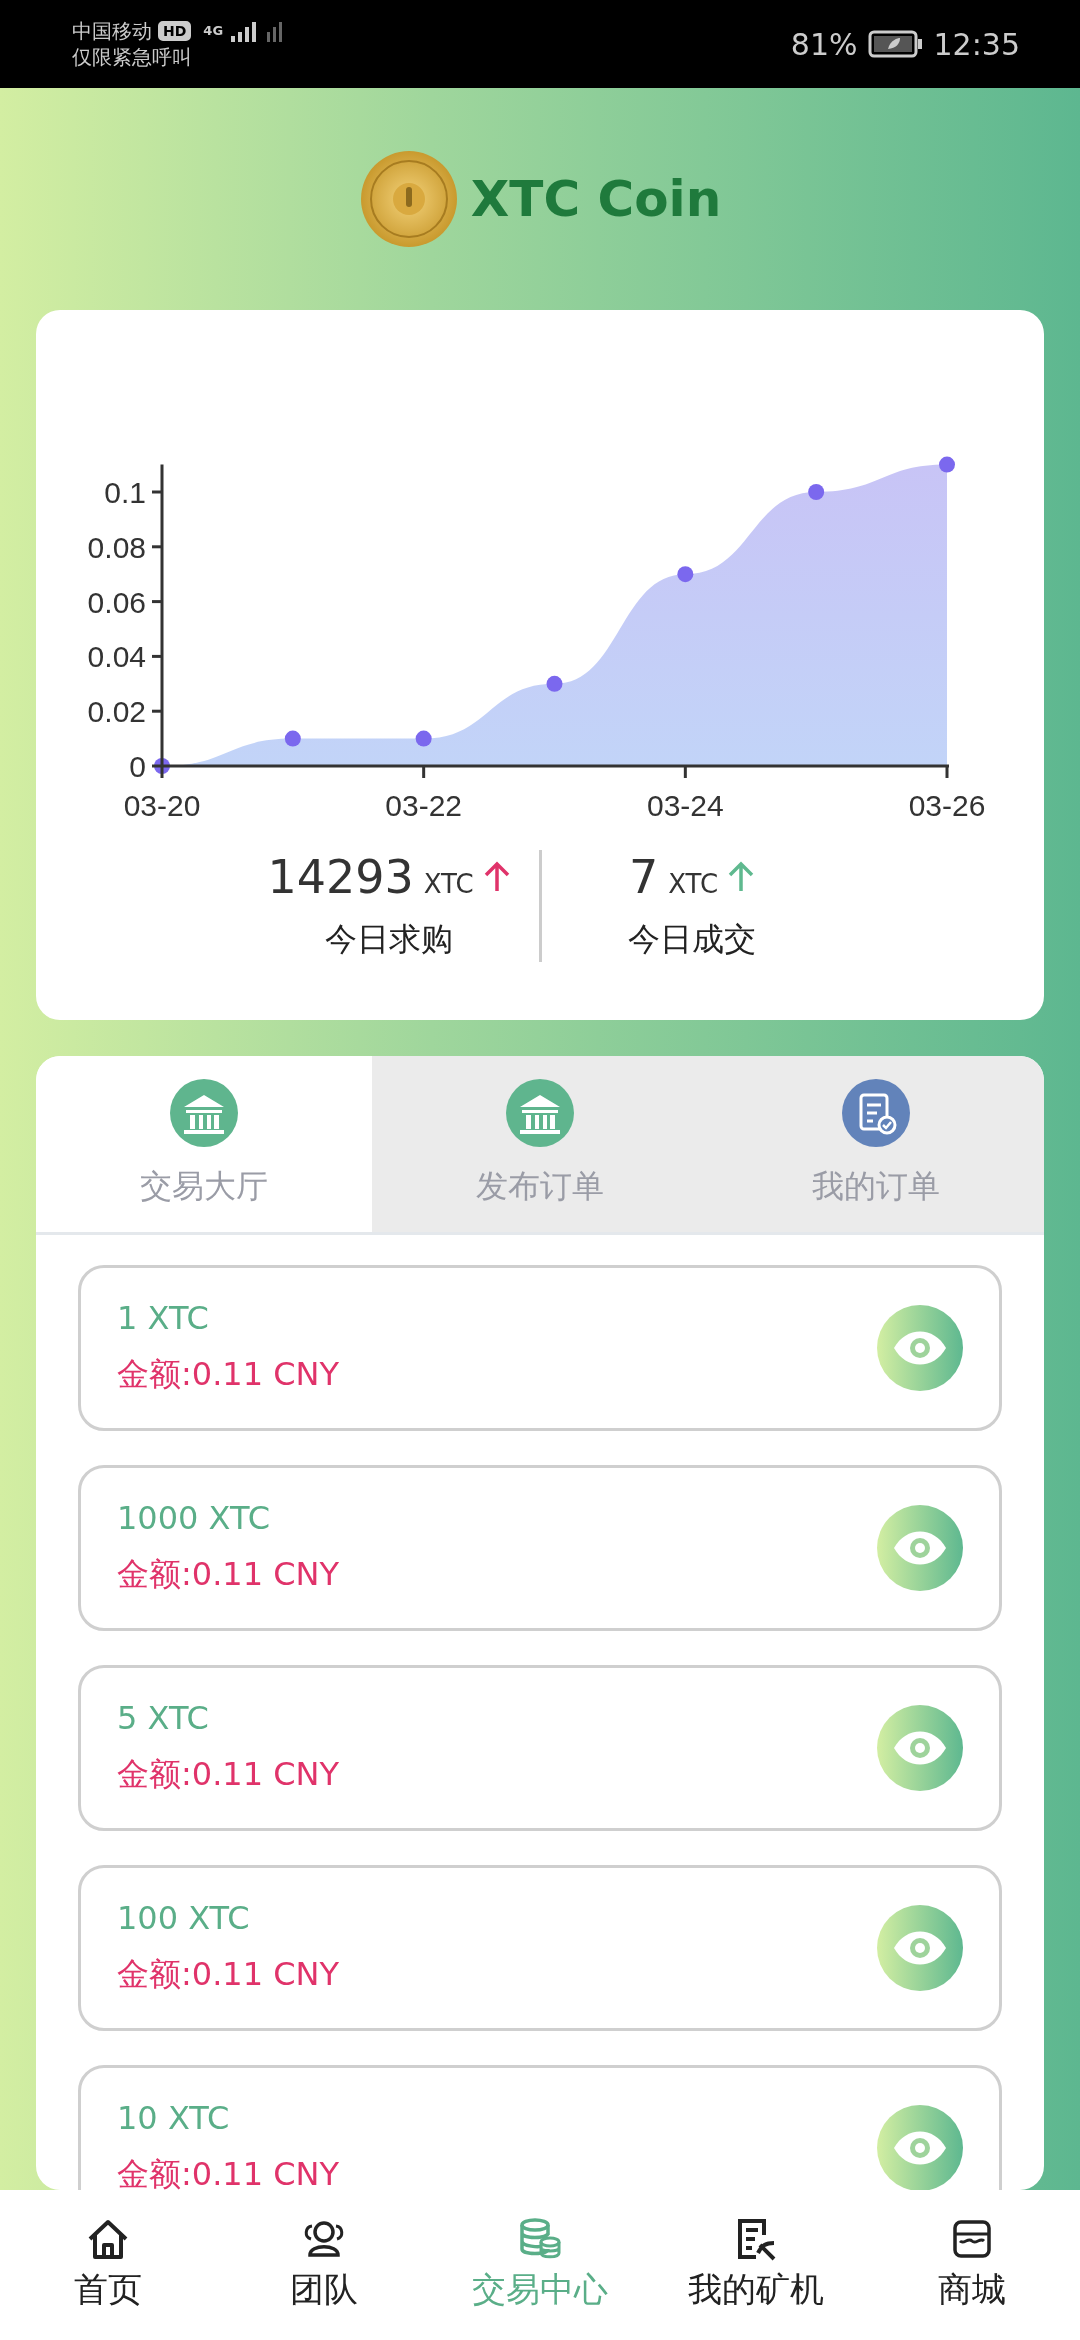  I want to click on order-amount: 10 XTC, so click(174, 2118).